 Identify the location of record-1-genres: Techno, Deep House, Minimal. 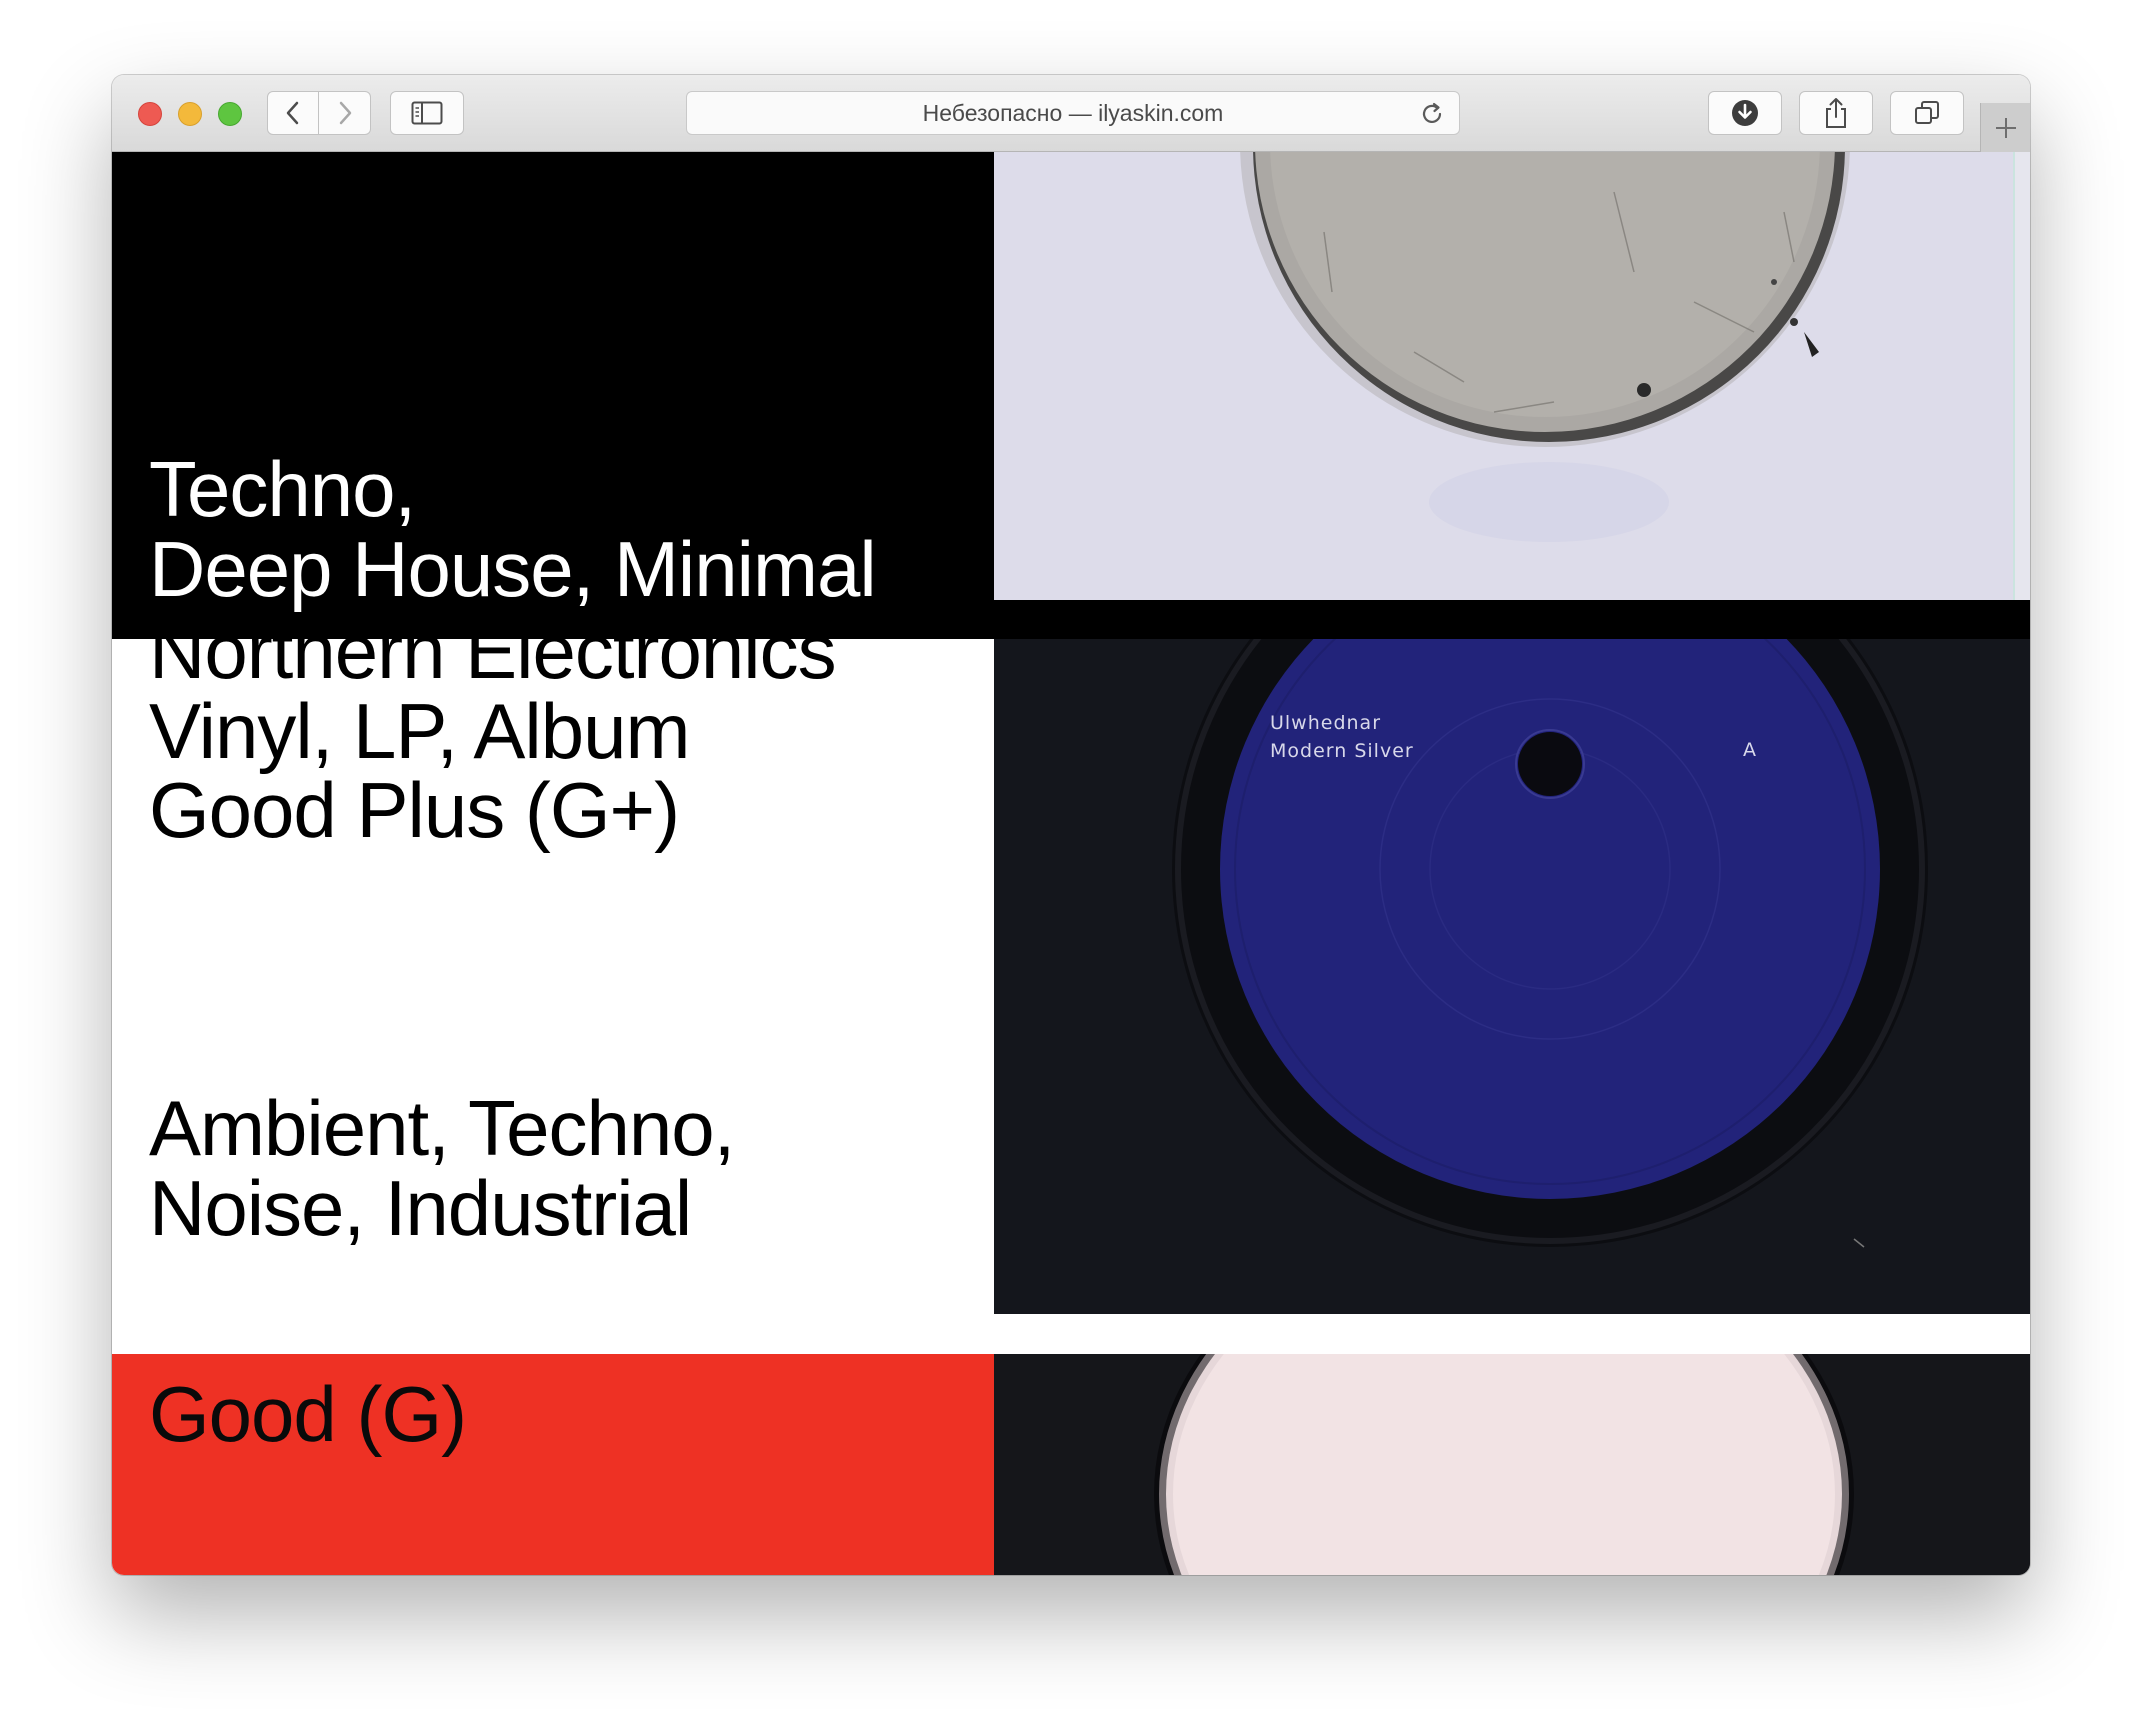
(513, 529).